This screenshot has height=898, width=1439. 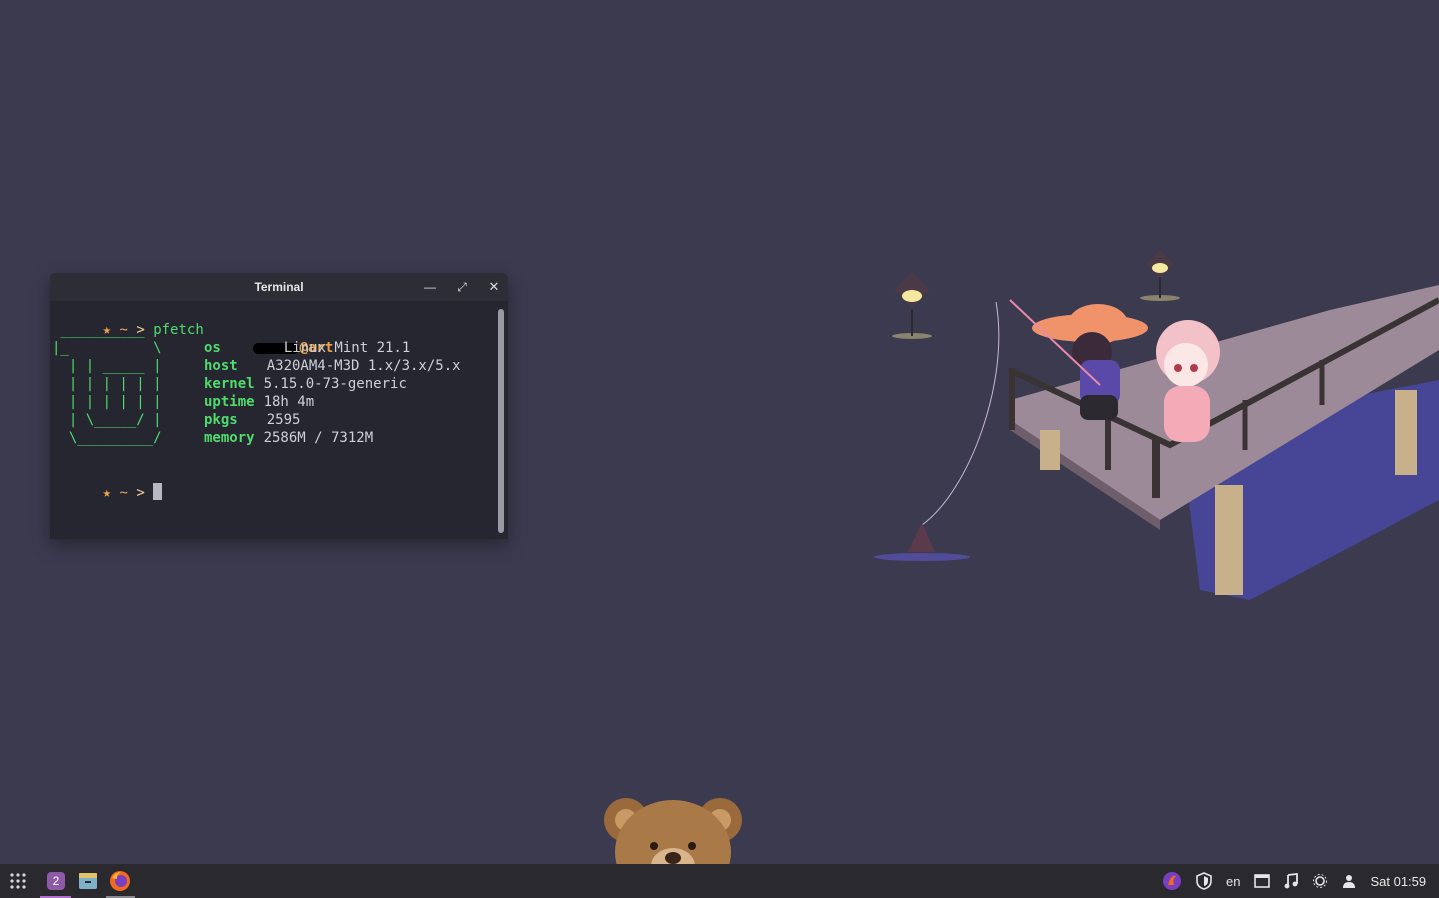 I want to click on taskbar: 2 en Sat 01:59, so click(x=719, y=881).